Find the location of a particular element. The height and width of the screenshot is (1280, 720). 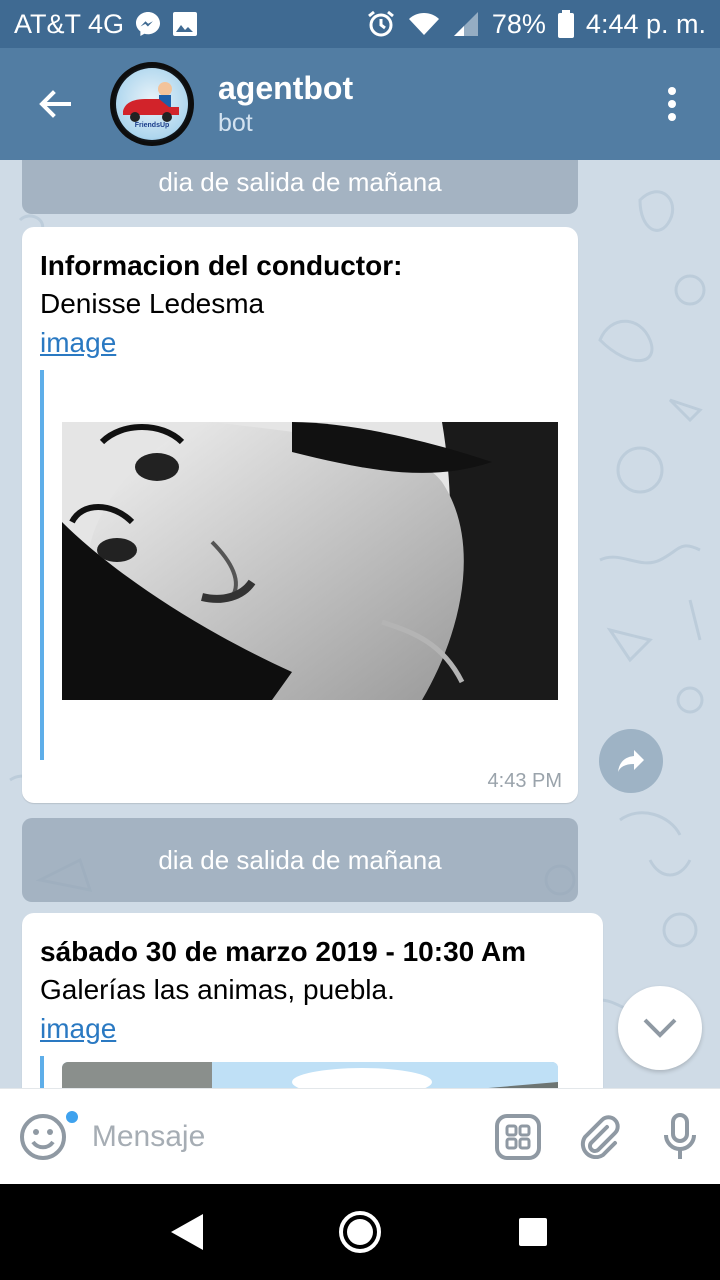

avatar-image: FriendsUp is located at coordinates (152, 104).